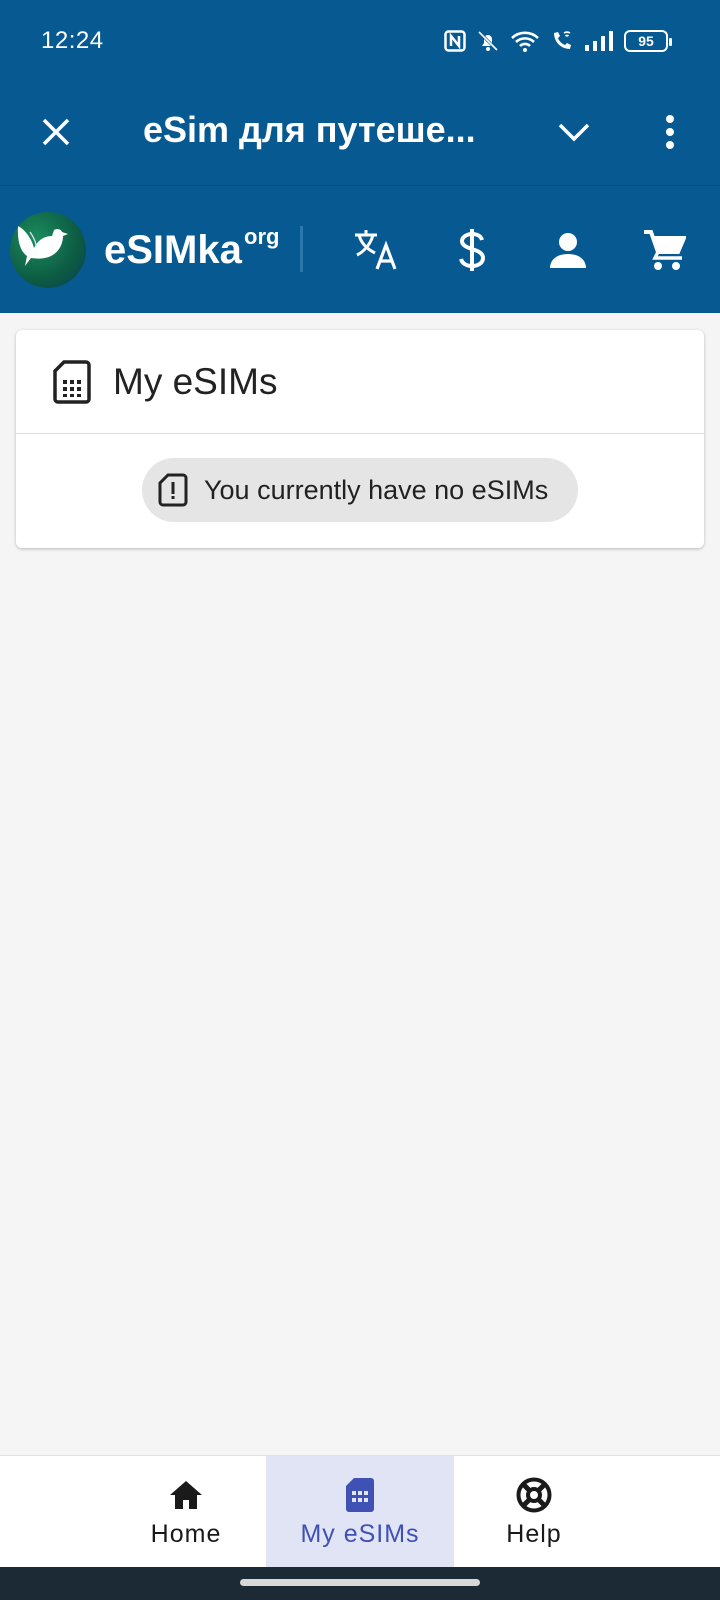 This screenshot has height=1600, width=720. What do you see at coordinates (525, 41) in the screenshot?
I see `wifi-icon` at bounding box center [525, 41].